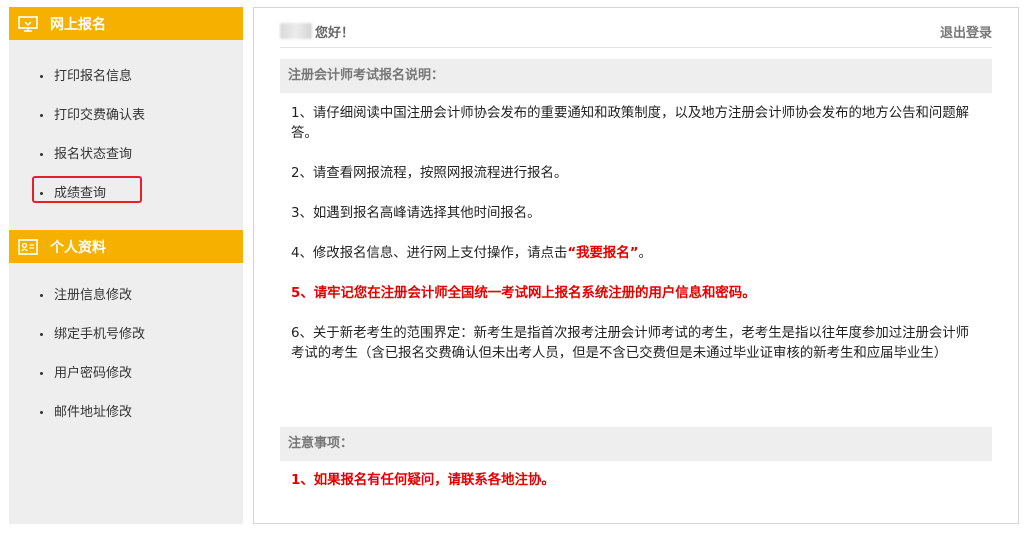  Describe the element at coordinates (100, 115) in the screenshot. I see `menu-item-label: 打印交费确认表` at that location.